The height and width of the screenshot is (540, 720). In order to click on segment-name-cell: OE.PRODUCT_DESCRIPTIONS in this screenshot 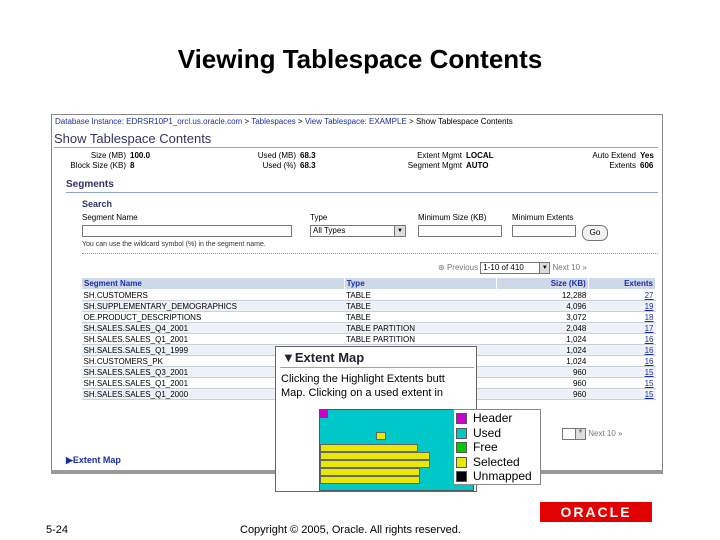, I will do `click(213, 317)`.